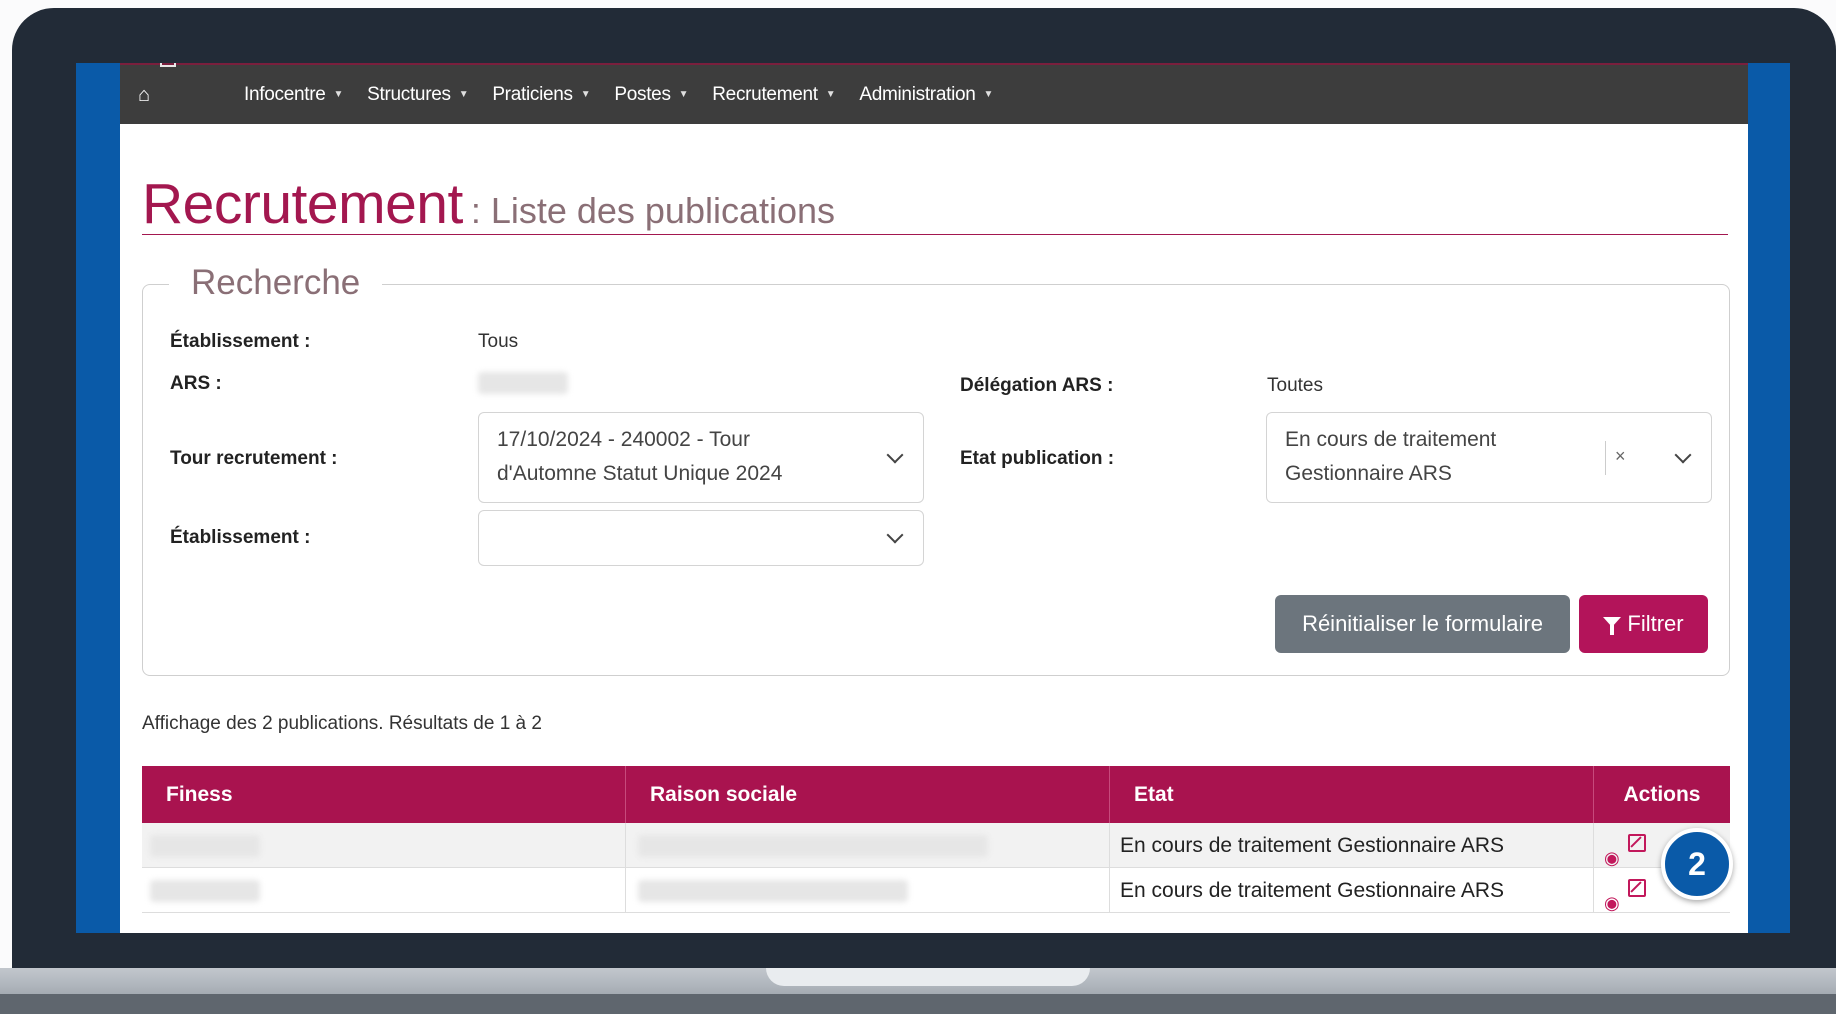 The height and width of the screenshot is (1014, 1836). Describe the element at coordinates (532, 94) in the screenshot. I see `nav-item-label: Praticiens` at that location.